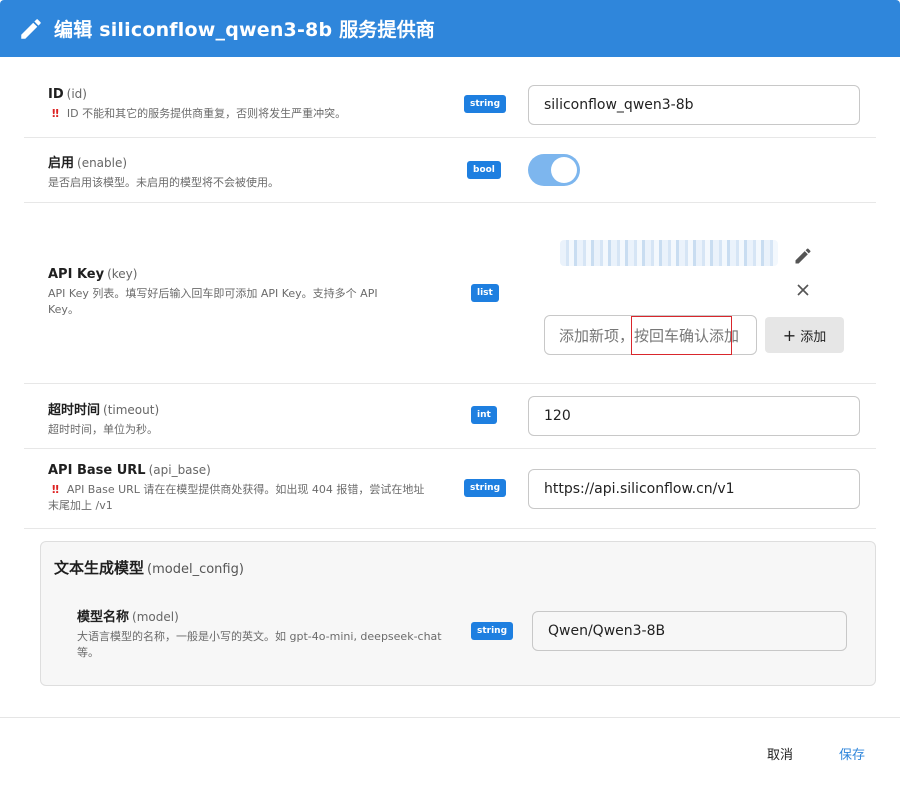 The height and width of the screenshot is (787, 900). I want to click on type-badge: list, so click(485, 293).